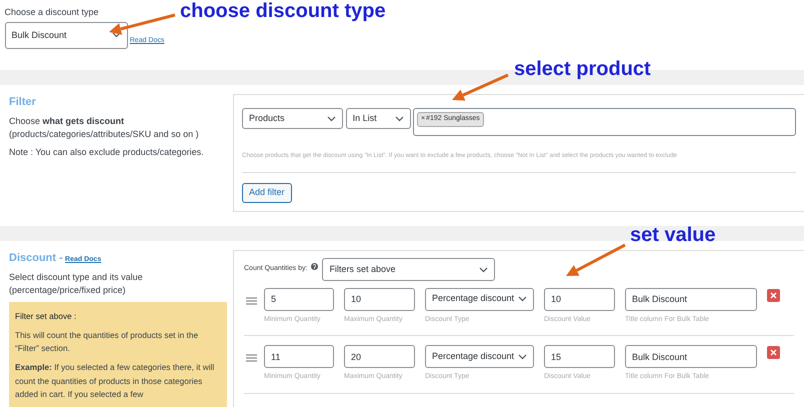  Describe the element at coordinates (107, 342) in the screenshot. I see `info-text: This will count the quantities of products set in the “Filter” section.` at that location.